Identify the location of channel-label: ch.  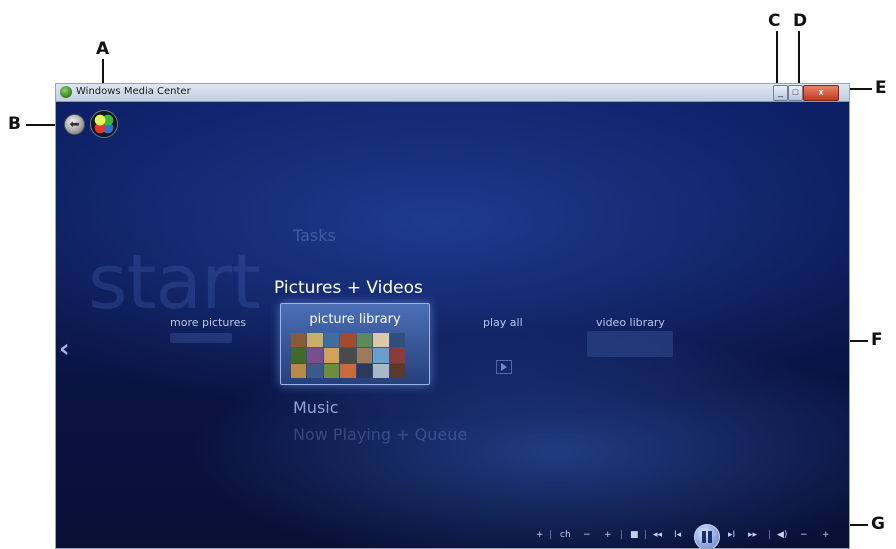
(565, 535).